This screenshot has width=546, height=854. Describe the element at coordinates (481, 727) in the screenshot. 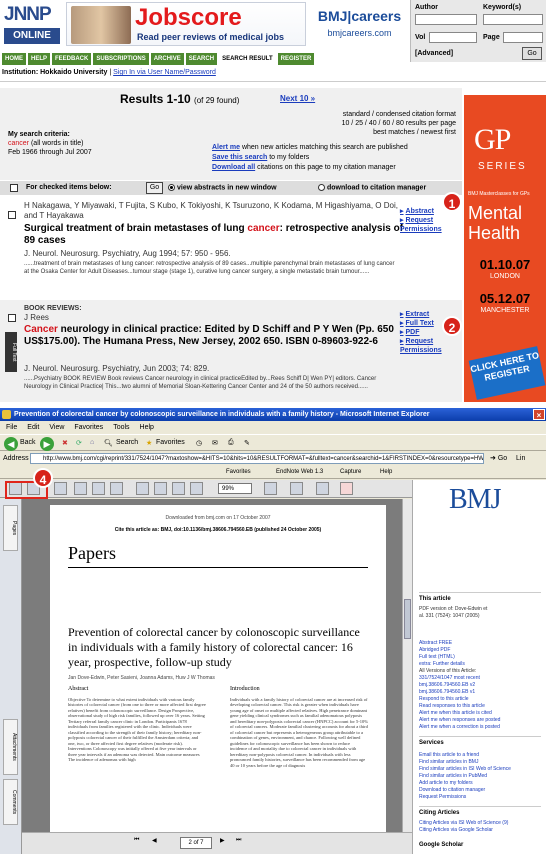

I see `alert-correction-link: Alert me when a correction is posted` at that location.